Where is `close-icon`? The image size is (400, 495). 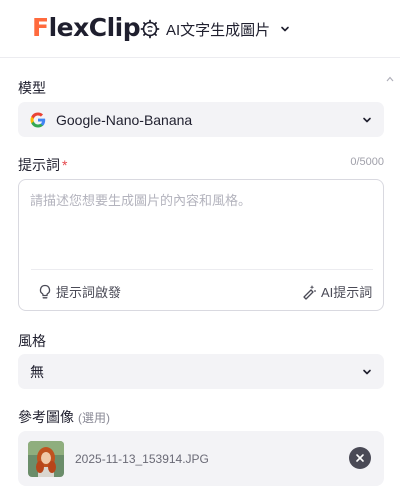 close-icon is located at coordinates (360, 458).